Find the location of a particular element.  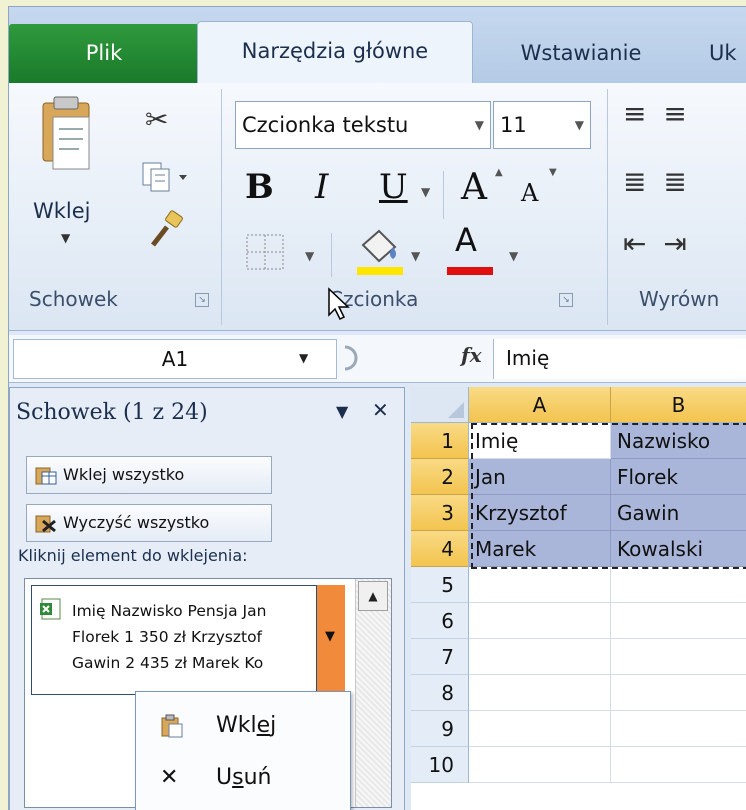

paste-all-label: Wklej wszystko is located at coordinates (124, 474).